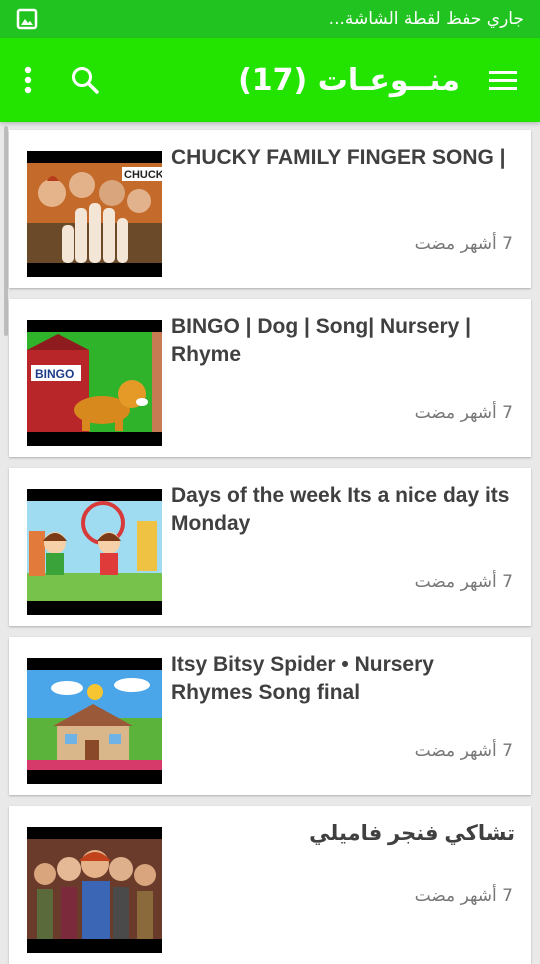 The height and width of the screenshot is (964, 540). I want to click on bingo-sign: BINGO, so click(54, 374).